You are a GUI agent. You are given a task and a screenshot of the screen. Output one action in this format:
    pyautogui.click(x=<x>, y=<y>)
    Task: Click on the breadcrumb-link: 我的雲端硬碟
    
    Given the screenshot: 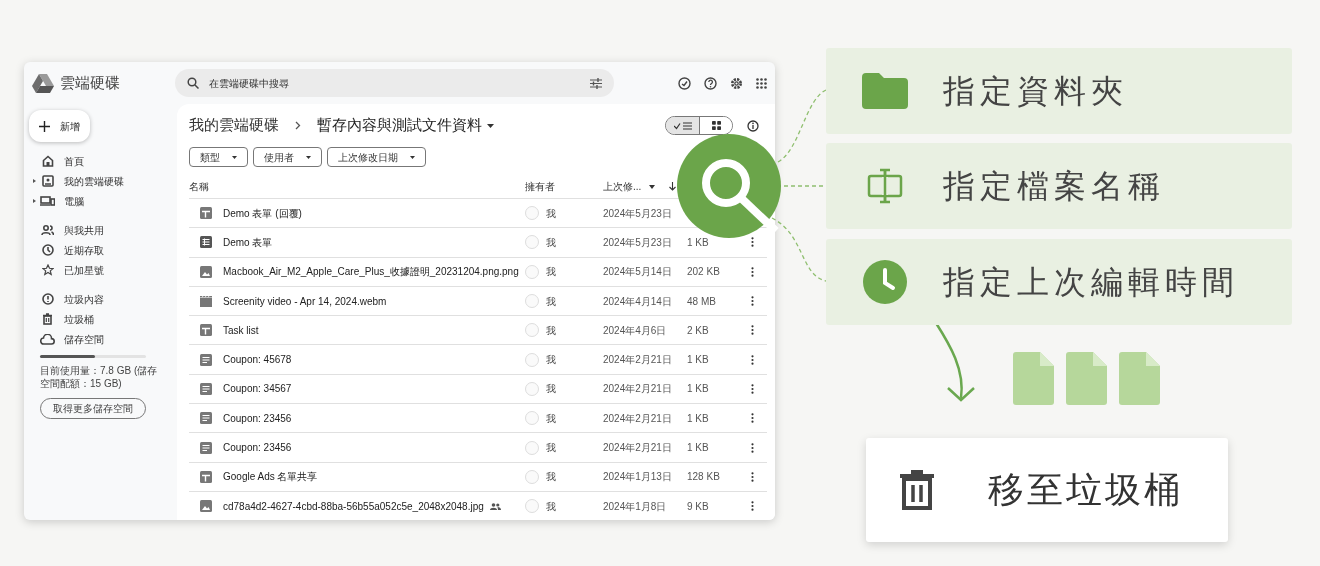 What is the action you would take?
    pyautogui.click(x=234, y=125)
    